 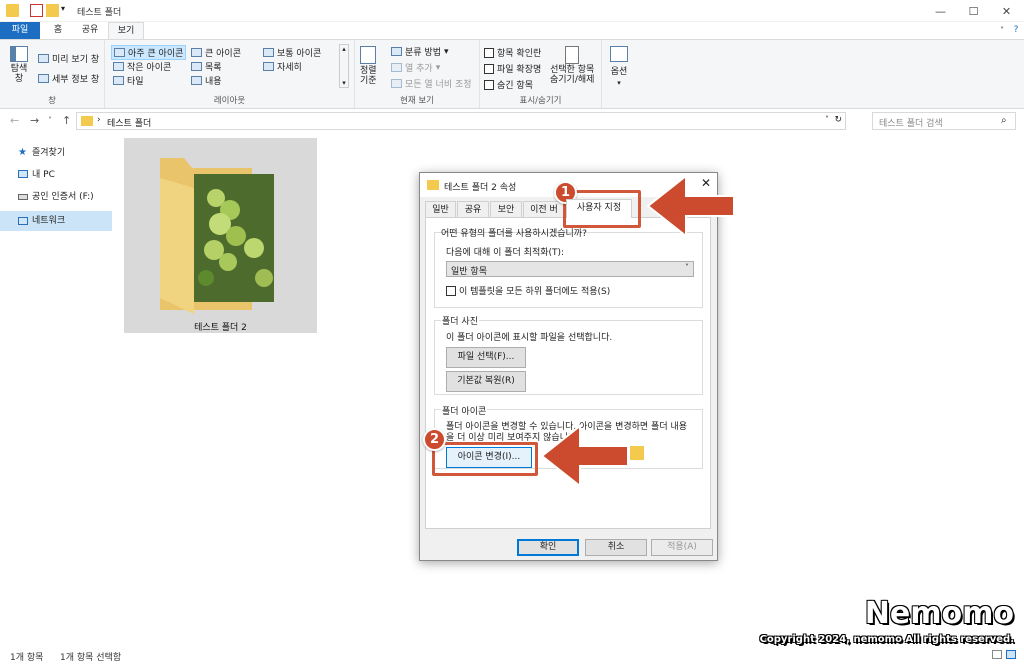 I want to click on folder-name: 테스트 폴더 2, so click(x=220, y=328).